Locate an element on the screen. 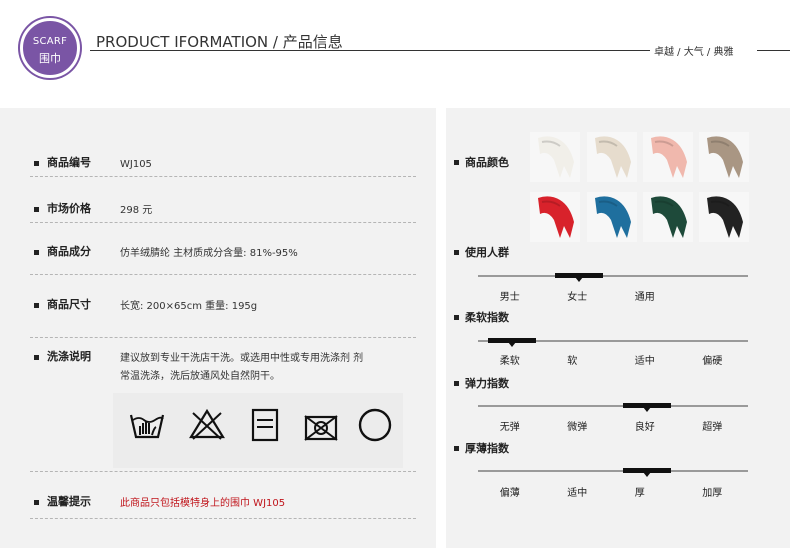 The height and width of the screenshot is (558, 790). care-icons-box is located at coordinates (258, 430).